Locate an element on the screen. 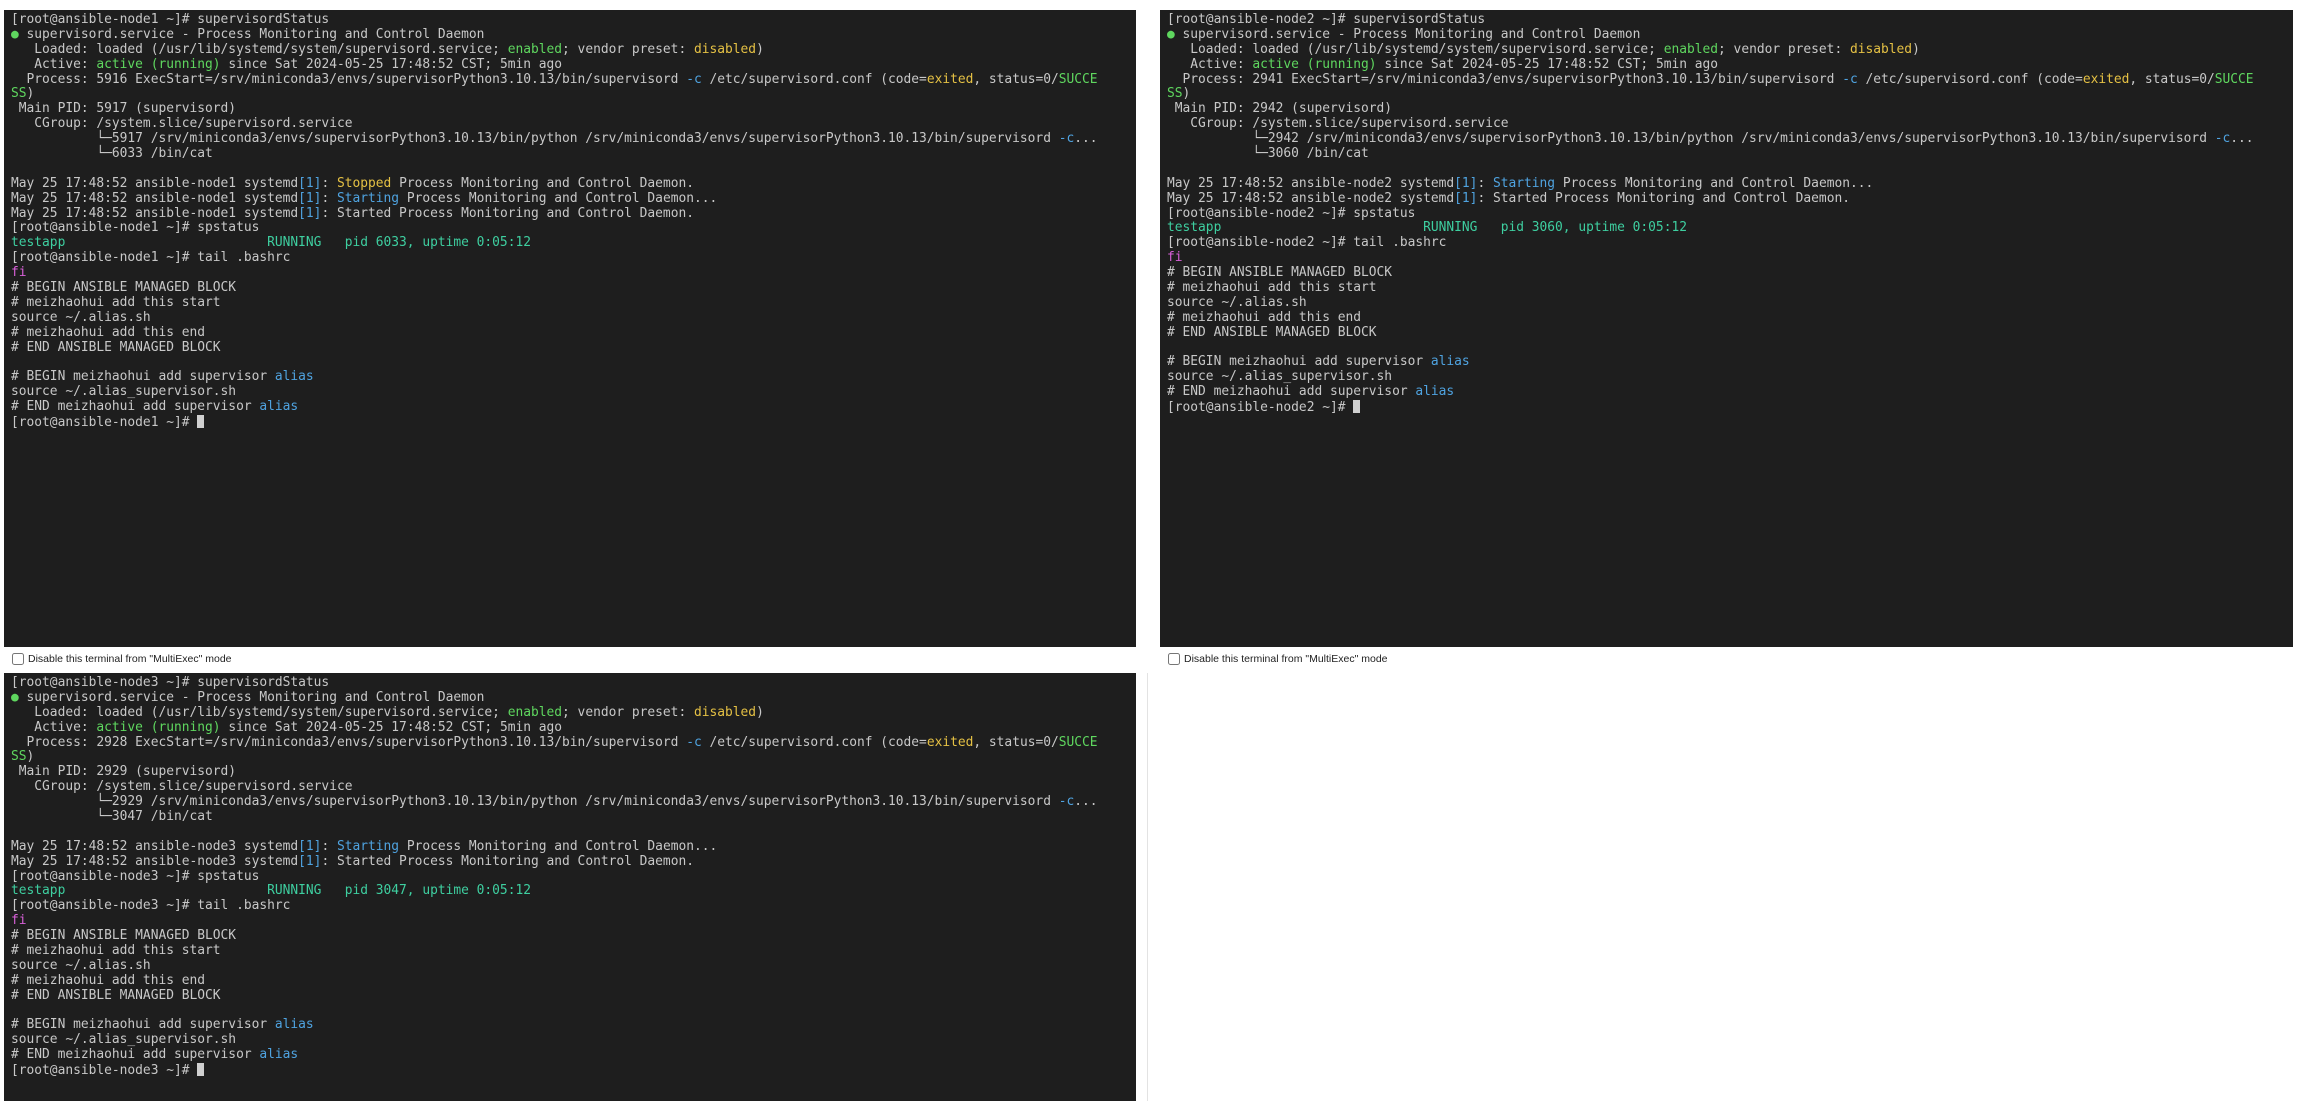  terminal-text: Active: is located at coordinates (1210, 64).